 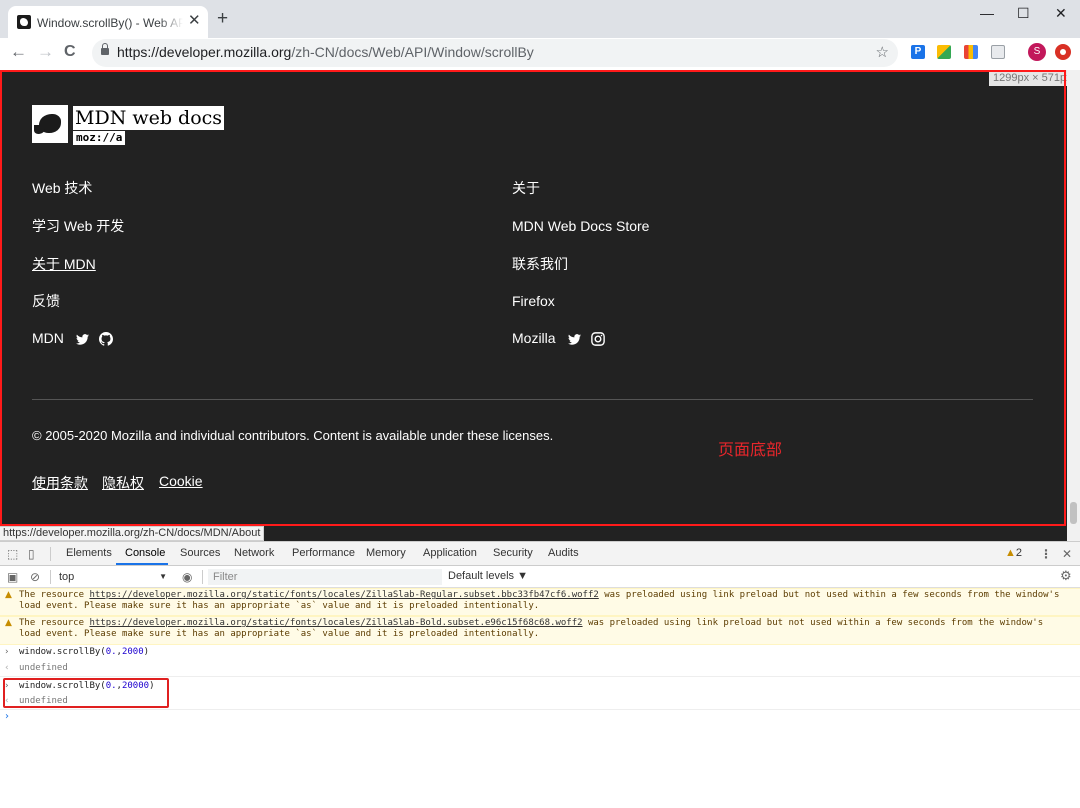 I want to click on footer-link-about: 关于, so click(x=526, y=188).